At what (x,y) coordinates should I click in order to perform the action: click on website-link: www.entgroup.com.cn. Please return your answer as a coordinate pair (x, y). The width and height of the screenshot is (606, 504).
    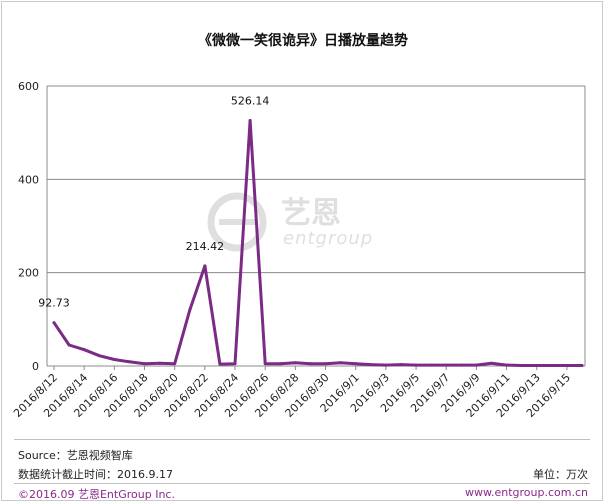
    Looking at the image, I should click on (526, 492).